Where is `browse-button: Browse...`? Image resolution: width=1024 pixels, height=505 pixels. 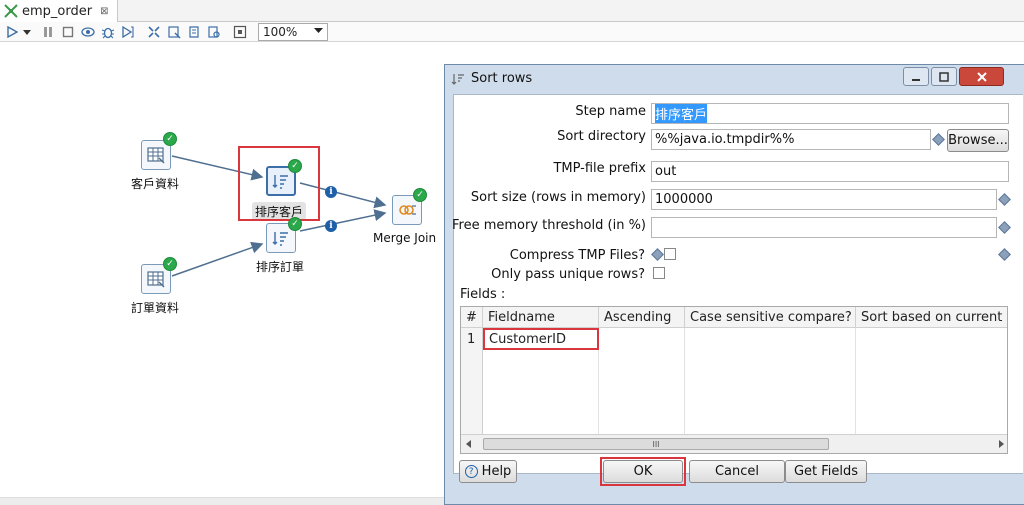
browse-button: Browse... is located at coordinates (978, 140).